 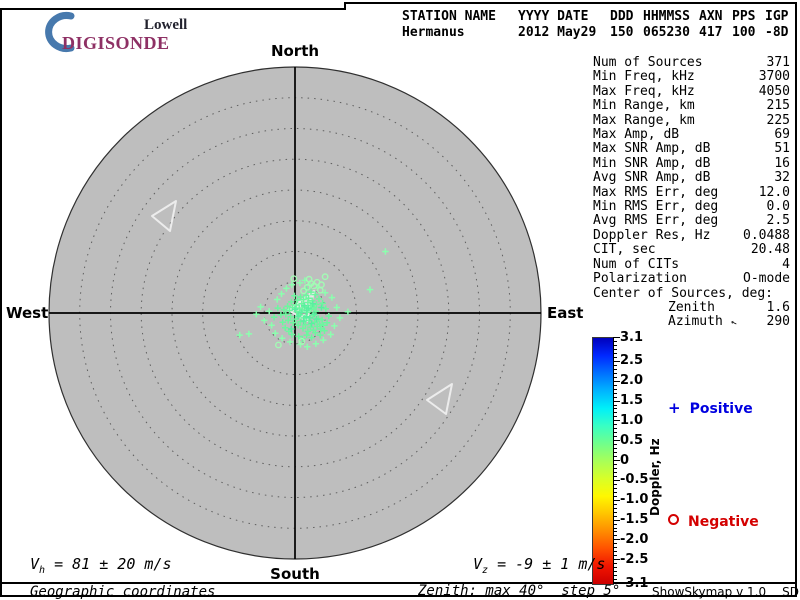 What do you see at coordinates (295, 574) in the screenshot?
I see `compass-label-south: South` at bounding box center [295, 574].